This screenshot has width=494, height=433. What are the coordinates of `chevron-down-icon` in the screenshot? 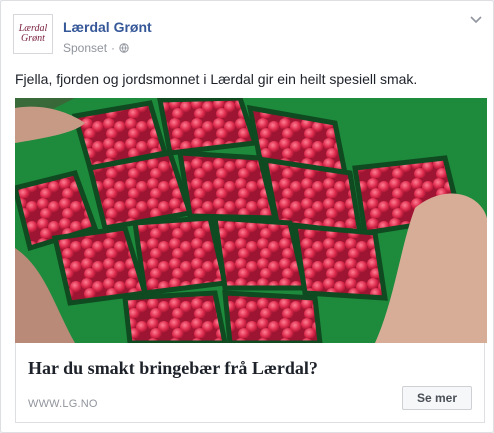 It's located at (476, 20).